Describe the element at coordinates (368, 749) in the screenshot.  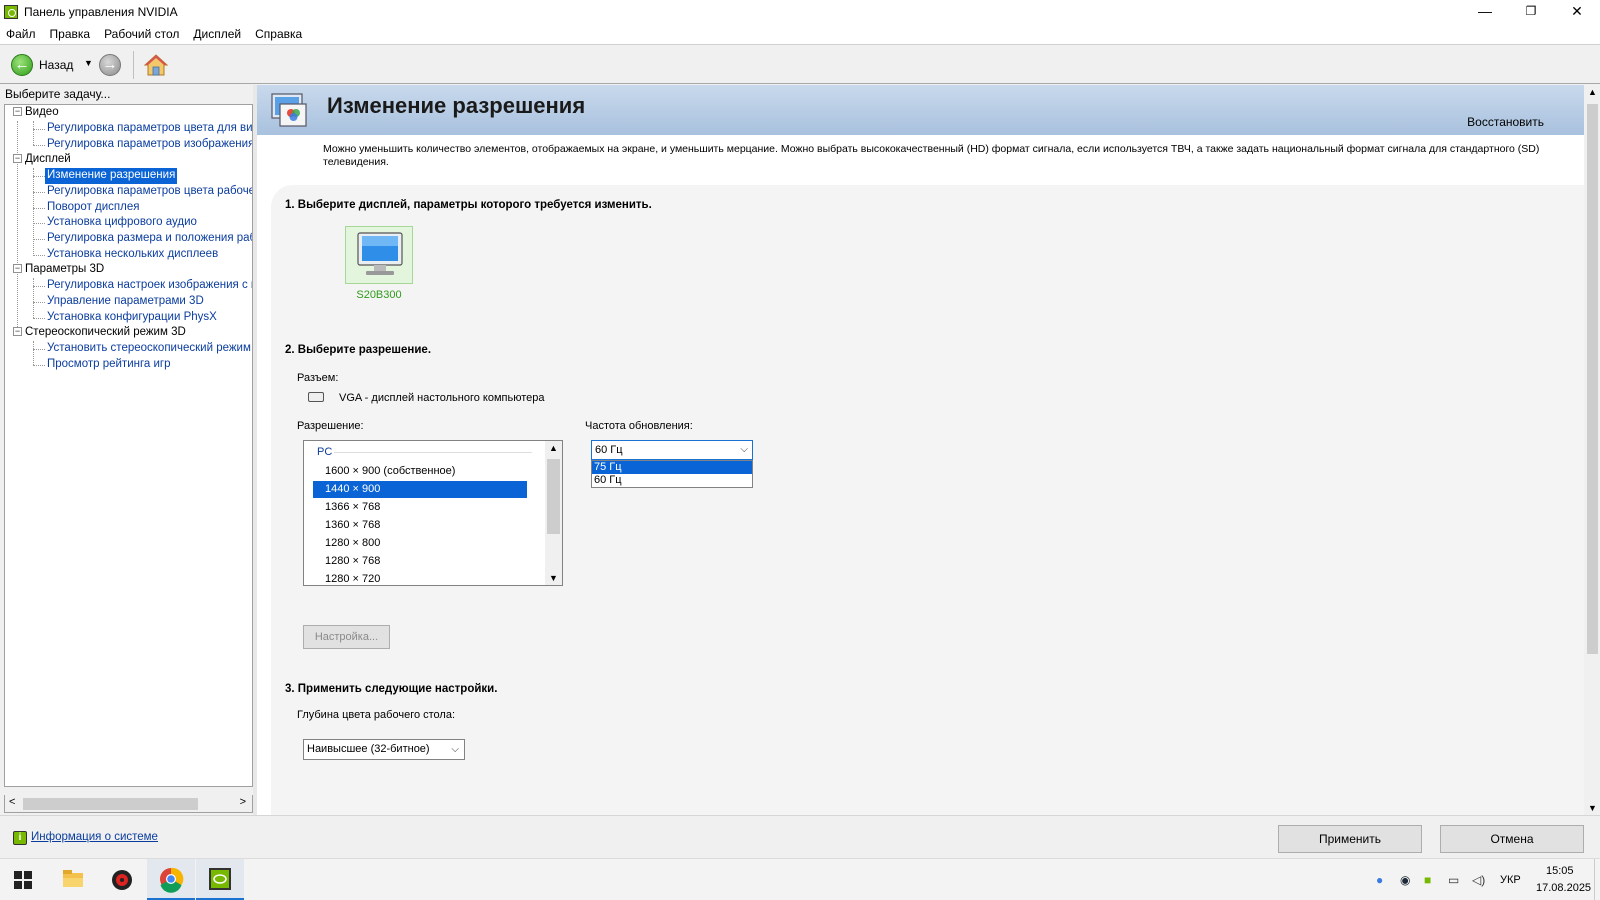
I see `color-depth-value: Наивысшее (32-битное)` at that location.